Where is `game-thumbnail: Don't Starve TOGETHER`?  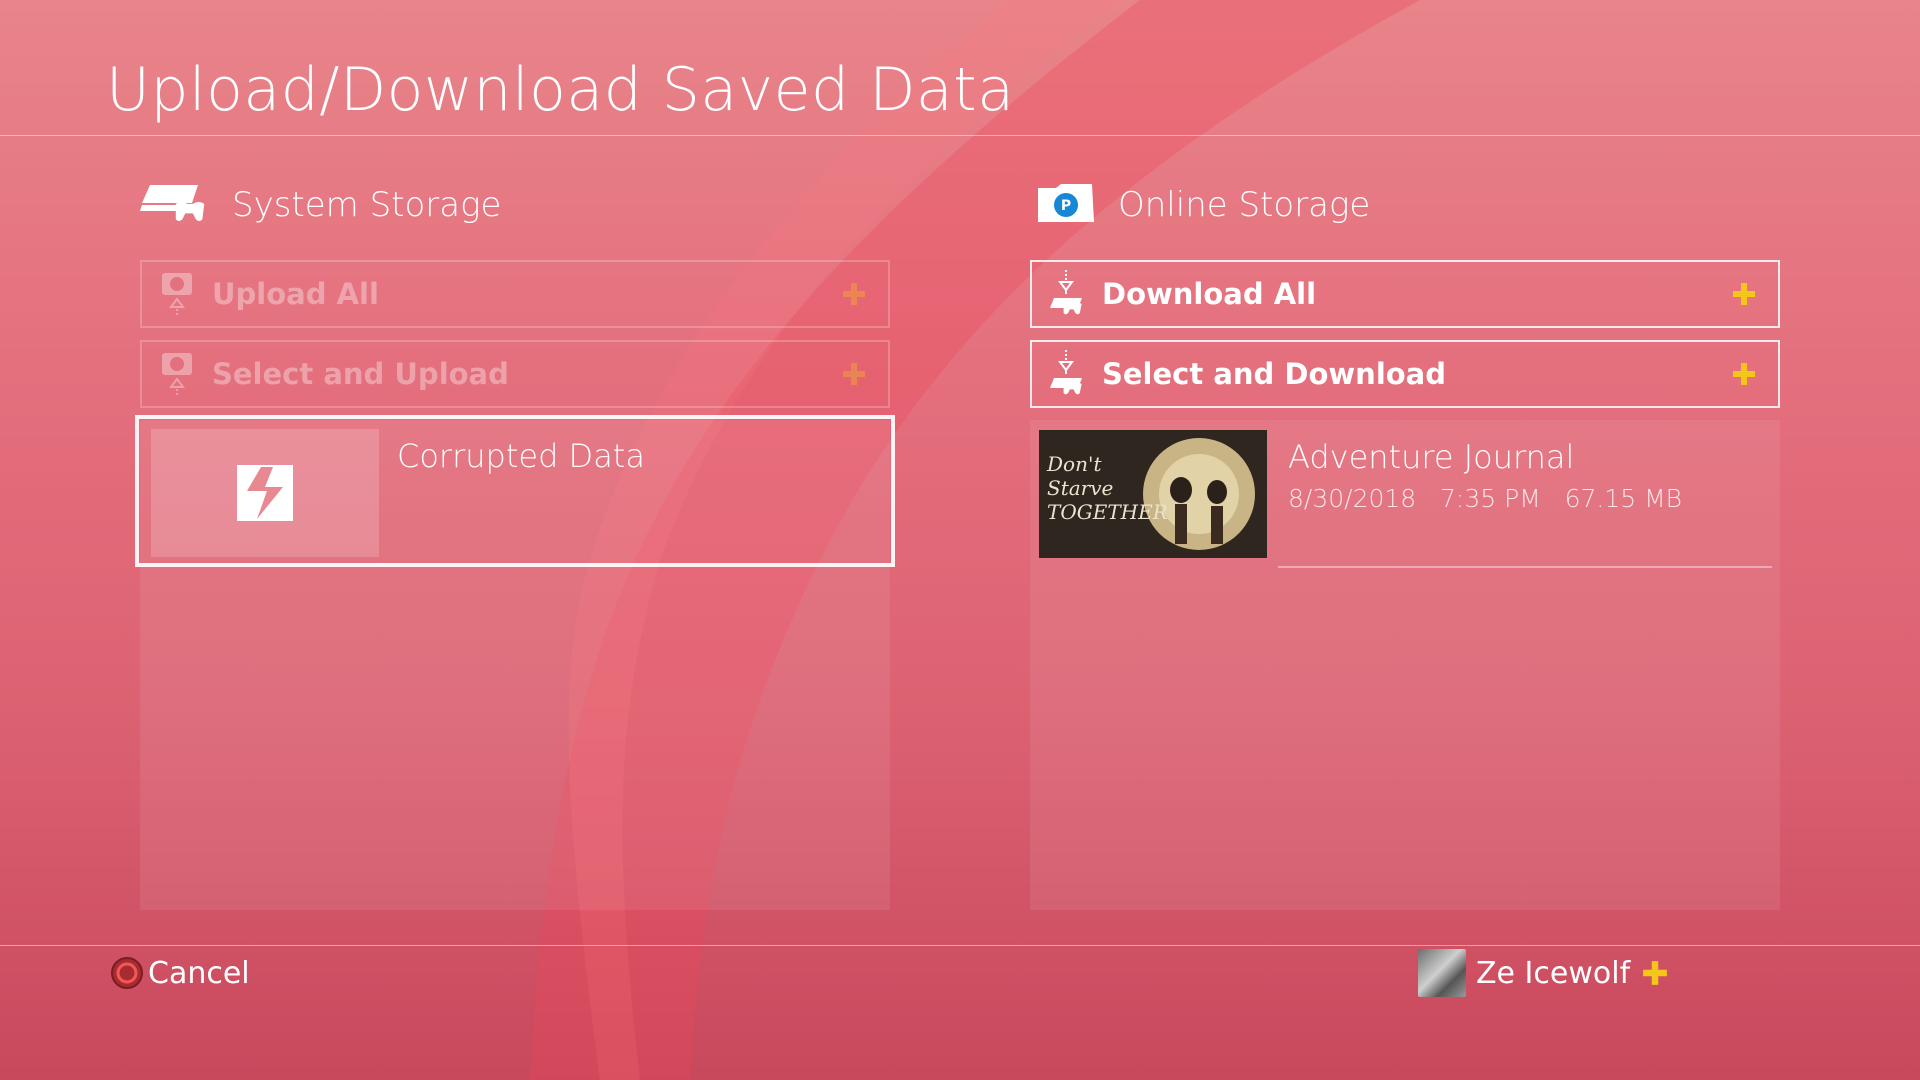
game-thumbnail: Don't Starve TOGETHER is located at coordinates (1153, 494).